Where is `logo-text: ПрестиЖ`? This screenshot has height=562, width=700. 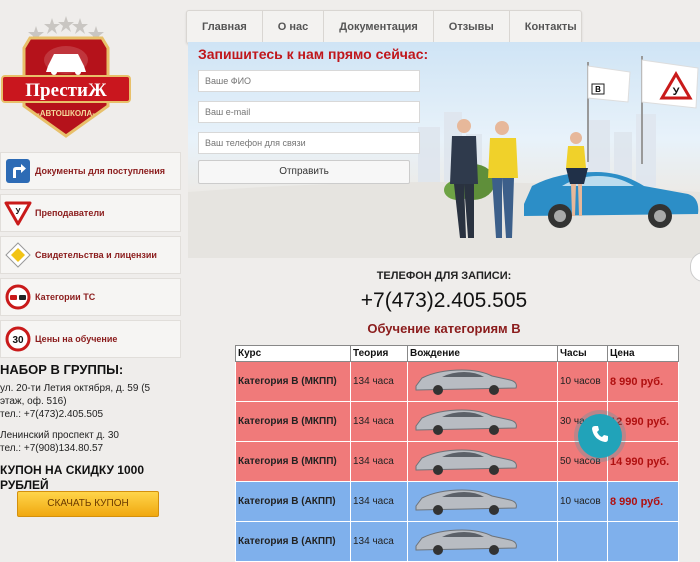 logo-text: ПрестиЖ is located at coordinates (66, 90).